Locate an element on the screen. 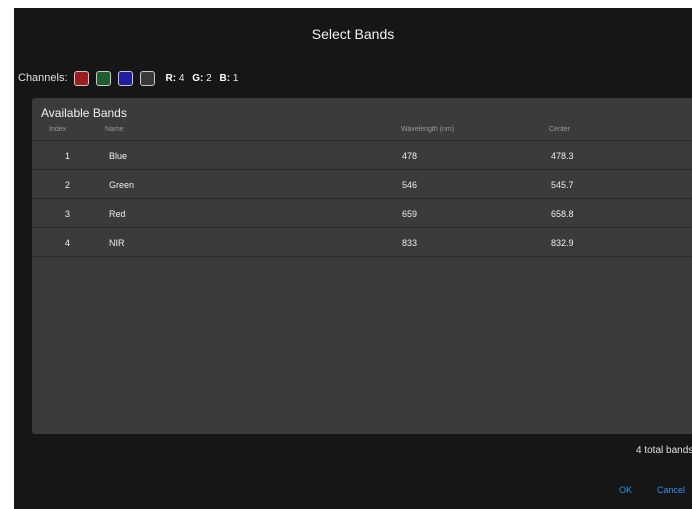  blue-channel-swatch is located at coordinates (125, 78).